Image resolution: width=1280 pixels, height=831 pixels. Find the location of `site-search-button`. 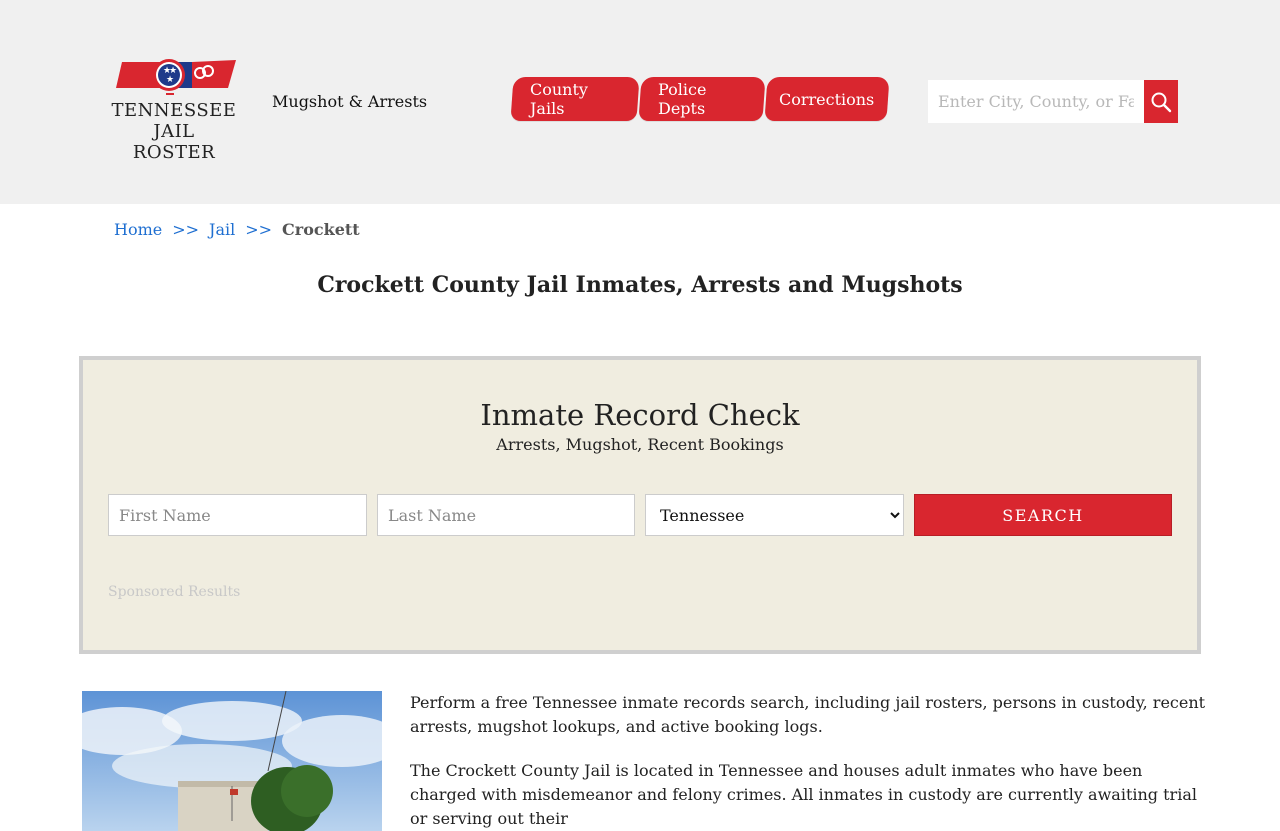

site-search-button is located at coordinates (1161, 101).